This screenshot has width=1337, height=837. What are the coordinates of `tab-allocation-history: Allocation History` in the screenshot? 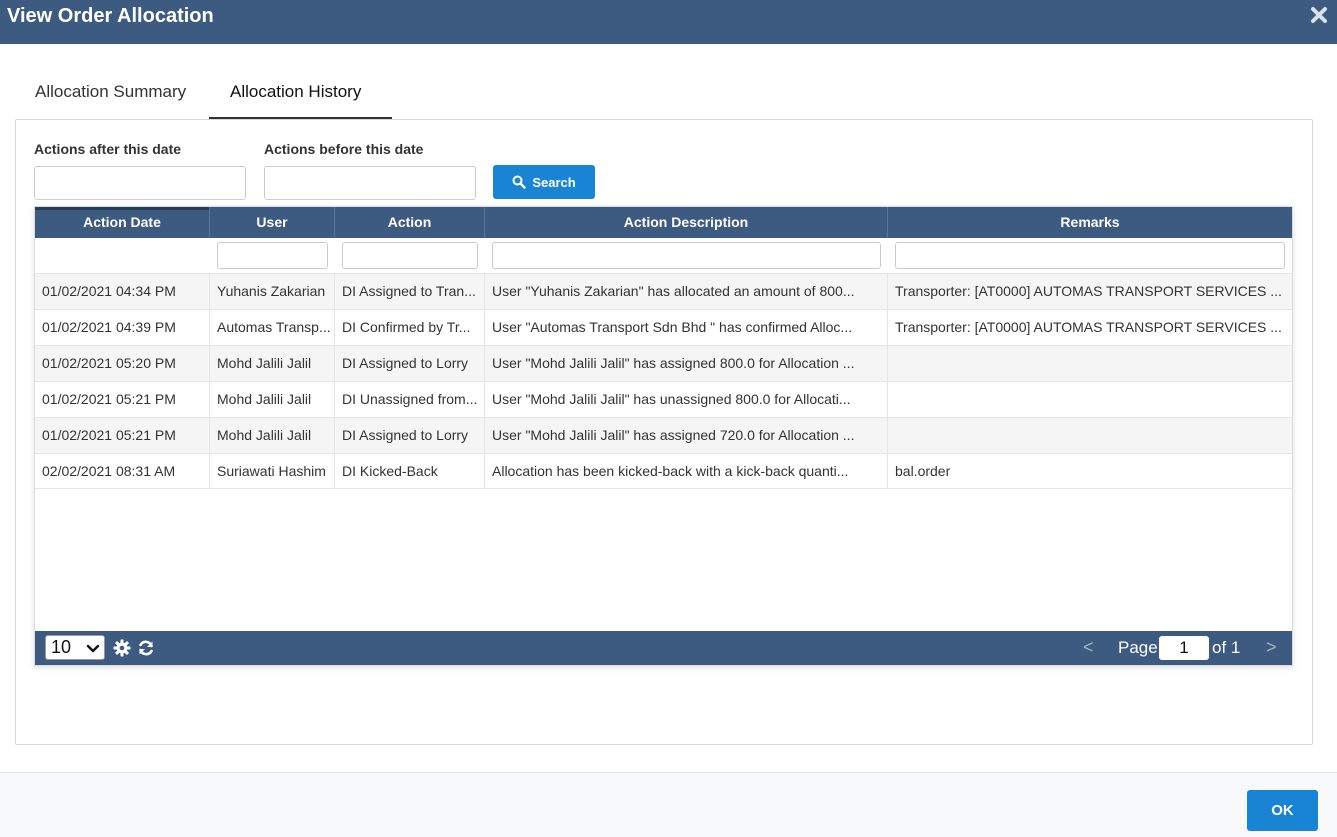 It's located at (295, 92).